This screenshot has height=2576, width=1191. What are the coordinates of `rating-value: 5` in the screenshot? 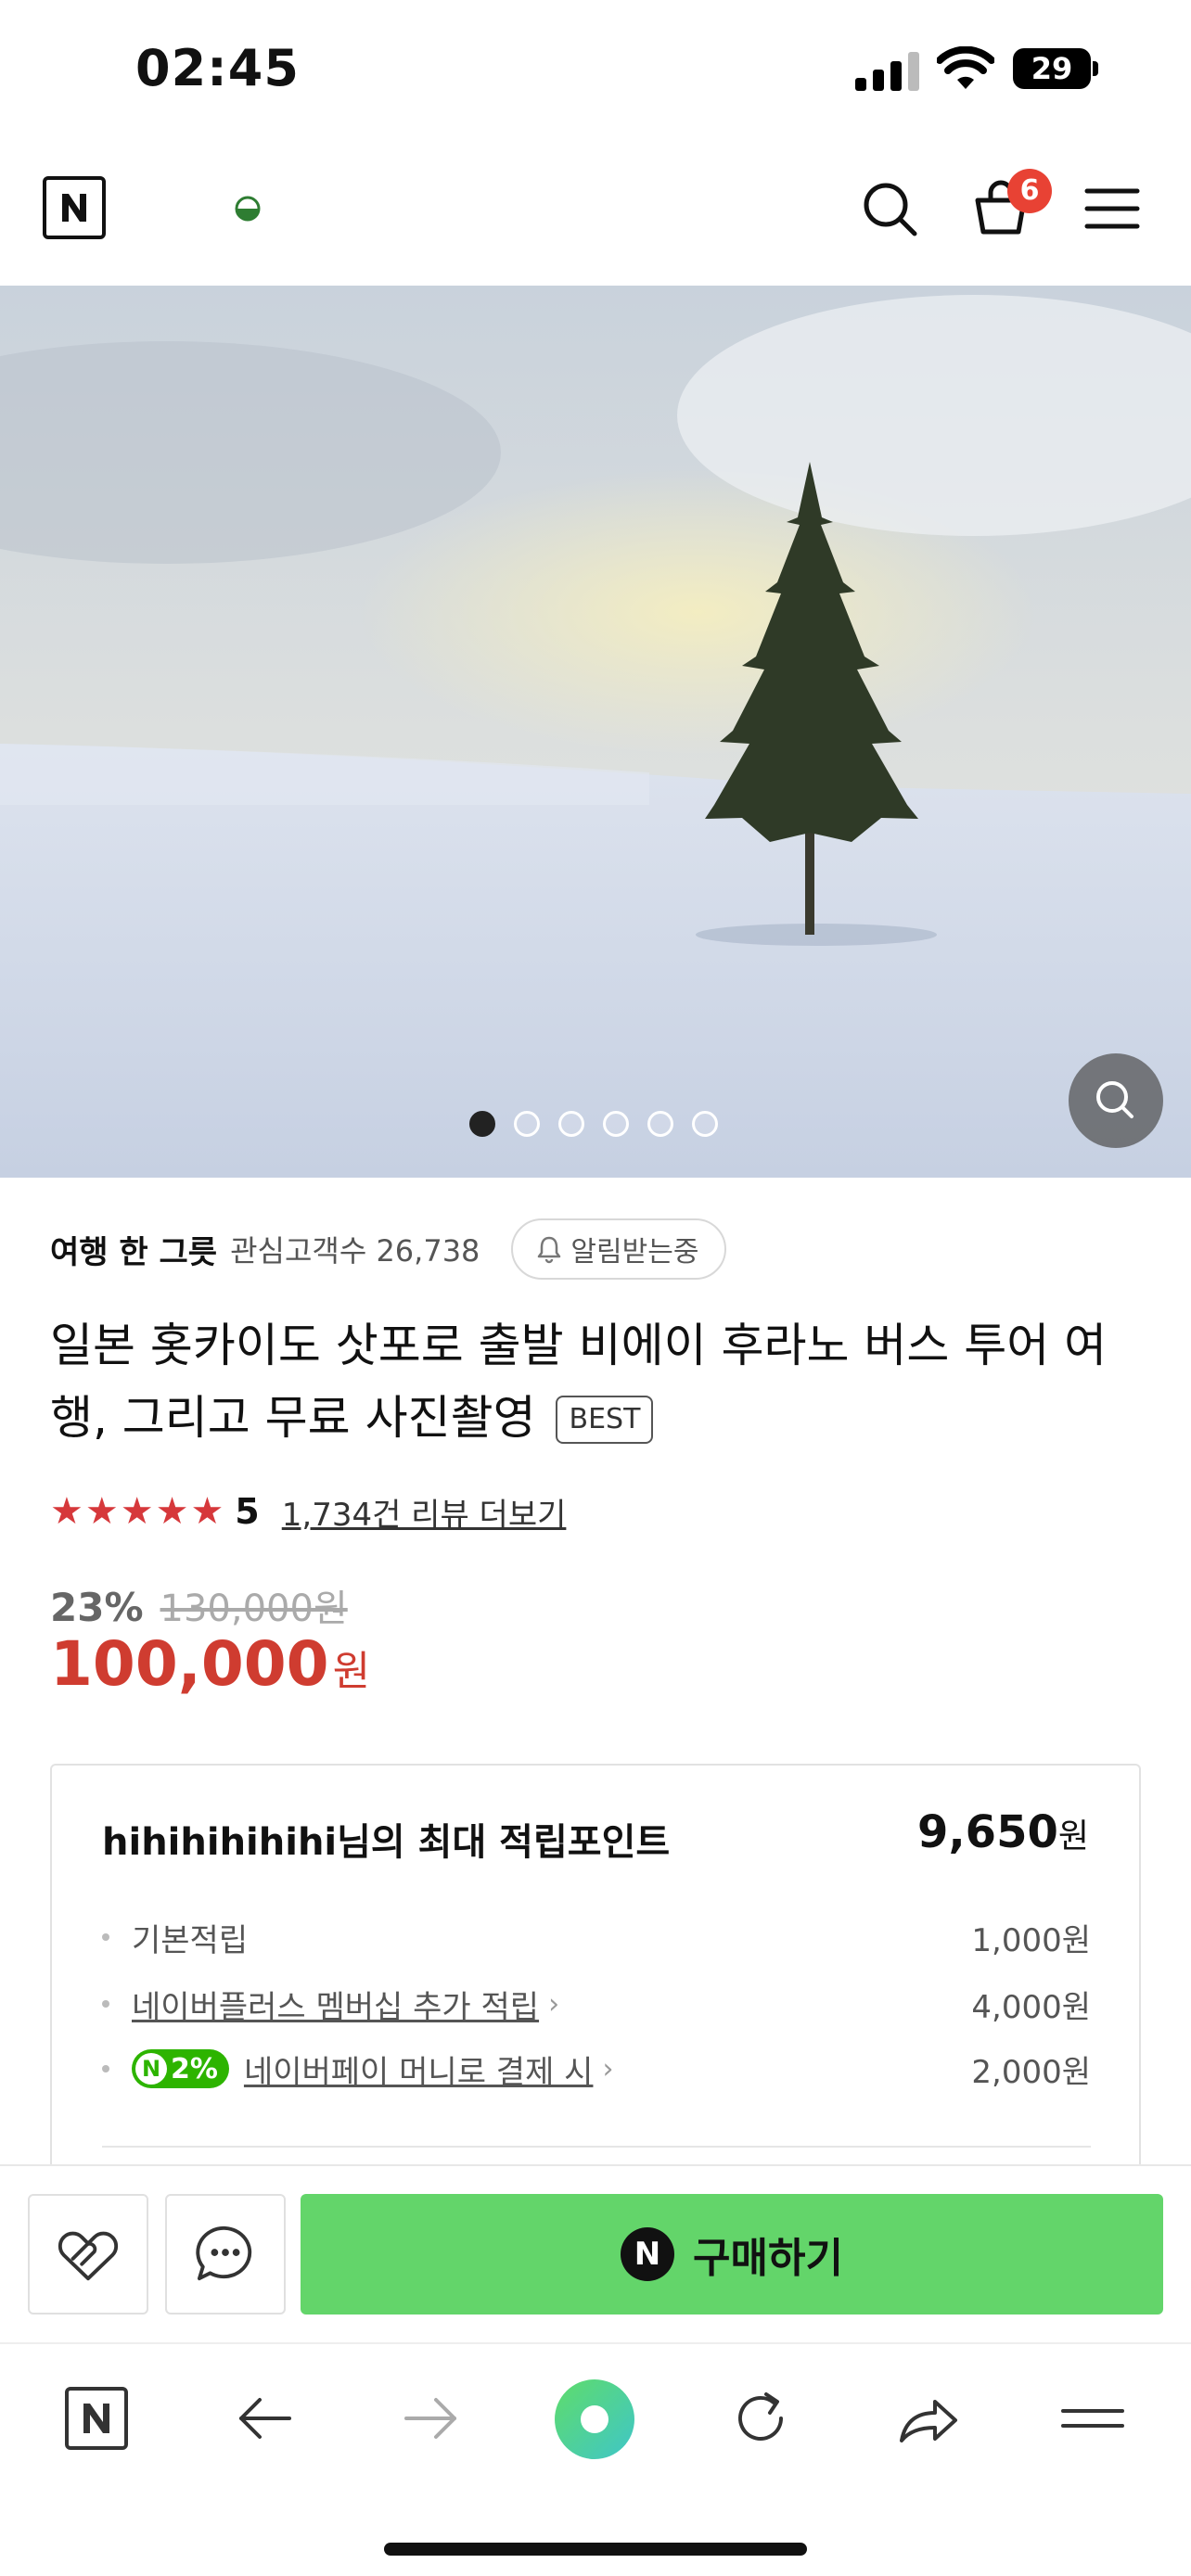 It's located at (248, 1511).